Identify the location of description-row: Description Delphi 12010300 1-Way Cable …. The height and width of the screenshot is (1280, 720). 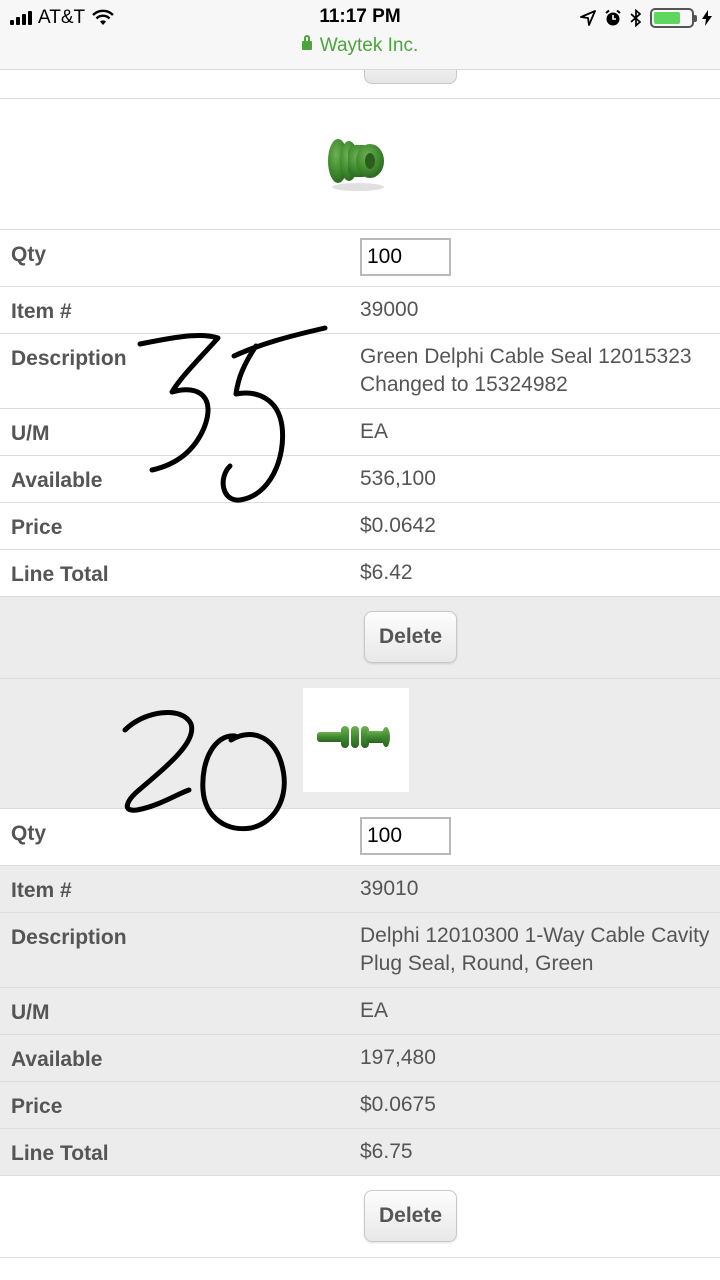
(360, 949).